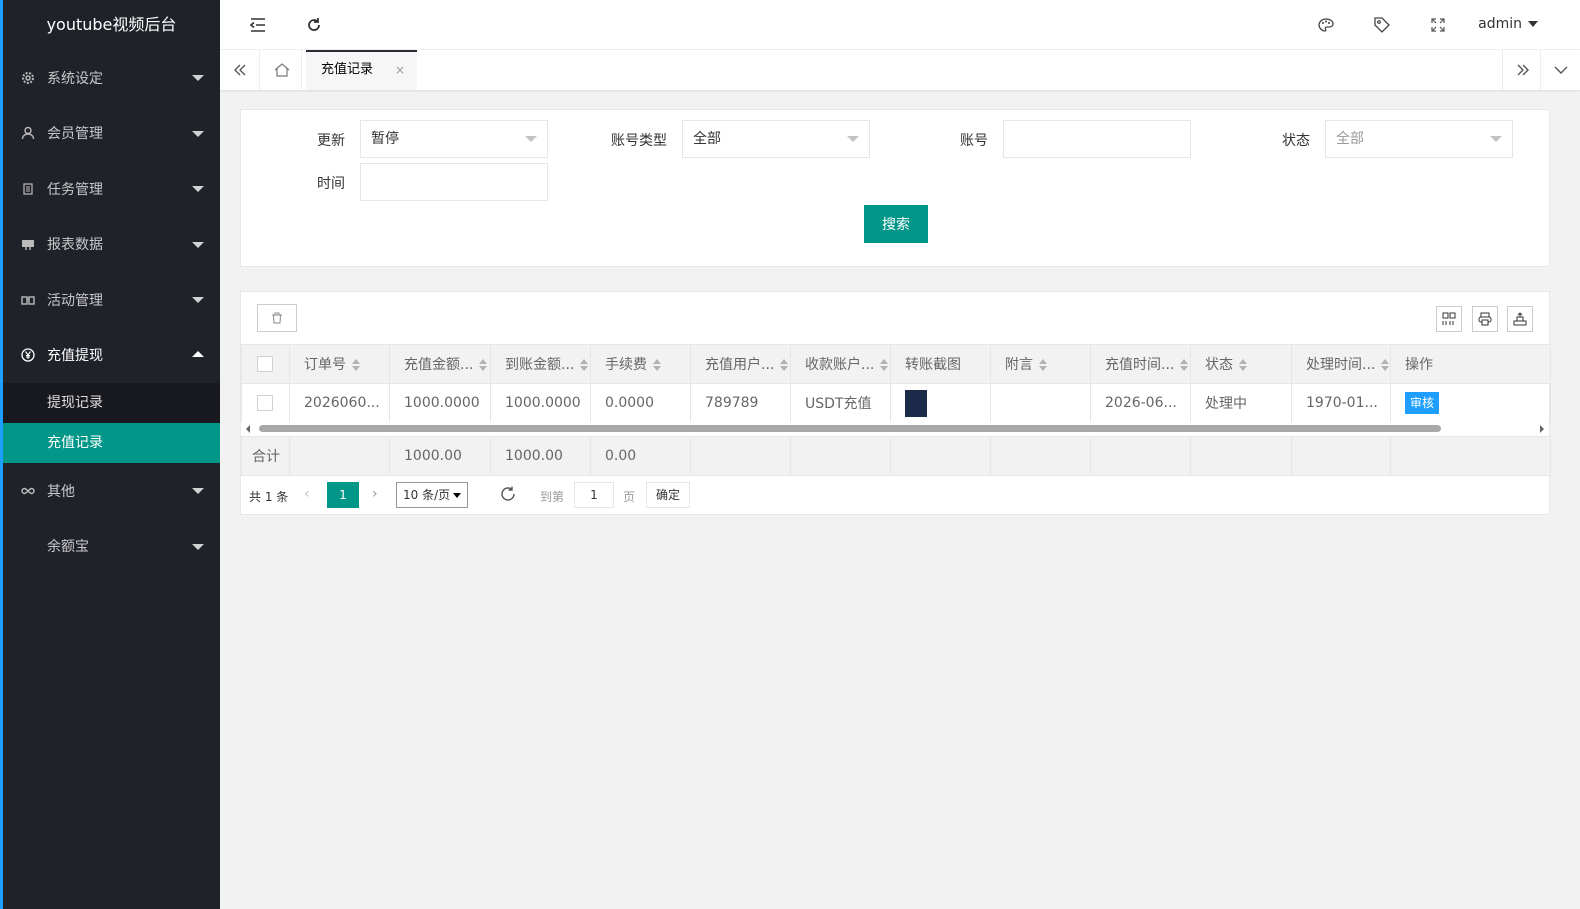 The width and height of the screenshot is (1580, 909). Describe the element at coordinates (896, 224) in the screenshot. I see `search-button: 搜索` at that location.